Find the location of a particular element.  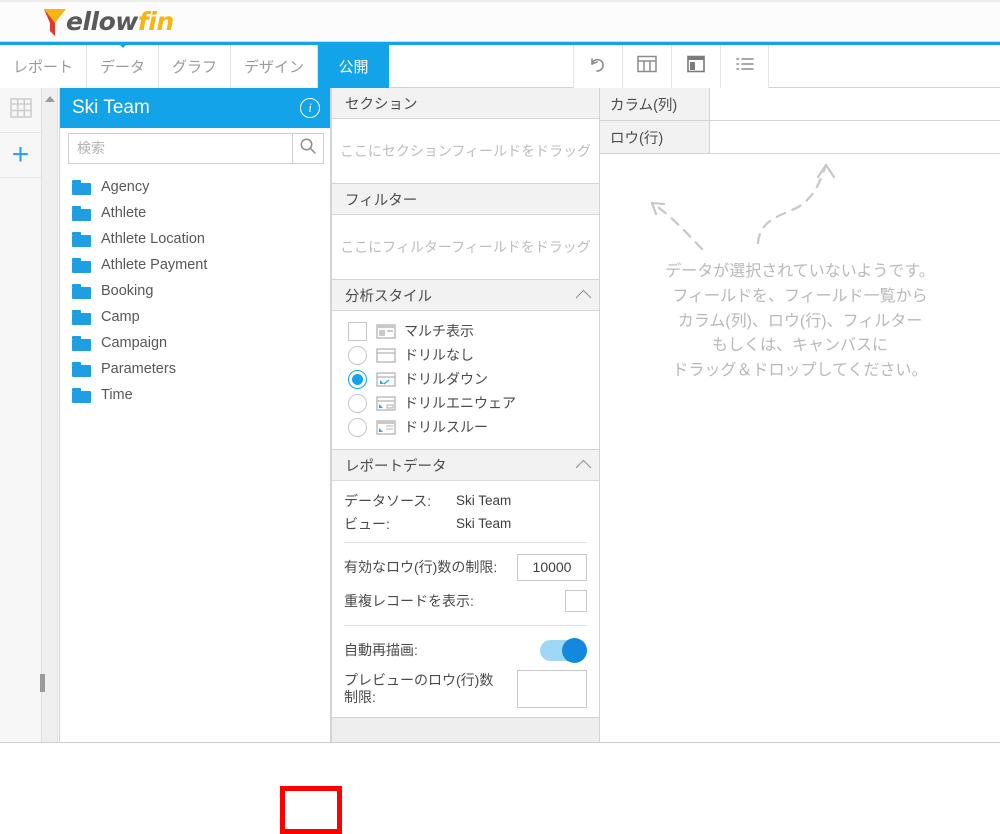

option-no-drill: ドリルなし is located at coordinates (465, 355).